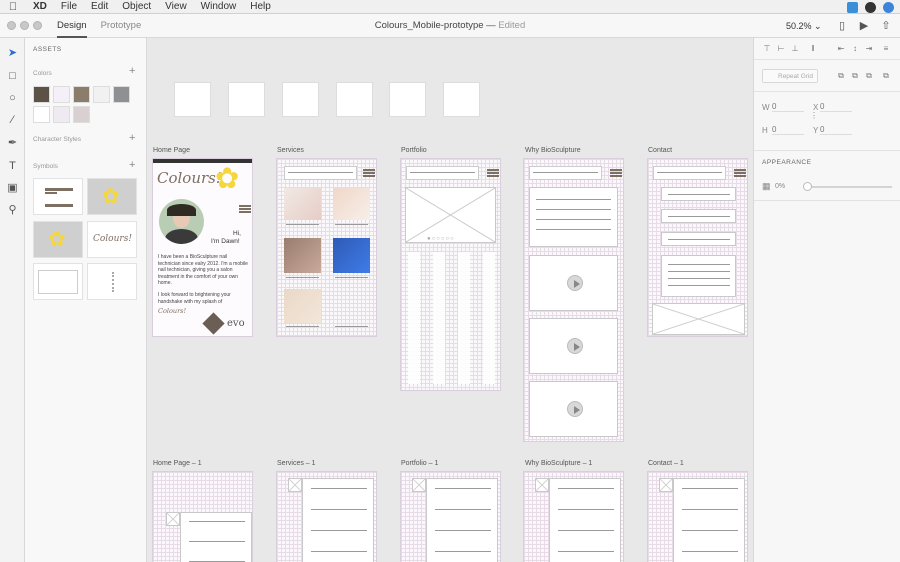 Image resolution: width=900 pixels, height=562 pixels. Describe the element at coordinates (12, 120) in the screenshot. I see `line-tool-icon: ∕` at that location.